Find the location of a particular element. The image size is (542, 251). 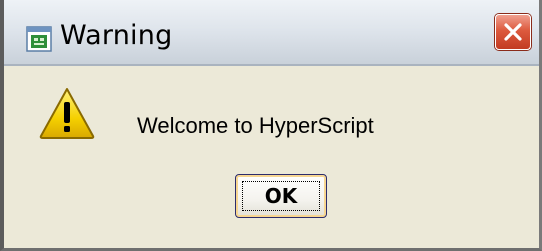

ok-button-label: OK is located at coordinates (281, 196).